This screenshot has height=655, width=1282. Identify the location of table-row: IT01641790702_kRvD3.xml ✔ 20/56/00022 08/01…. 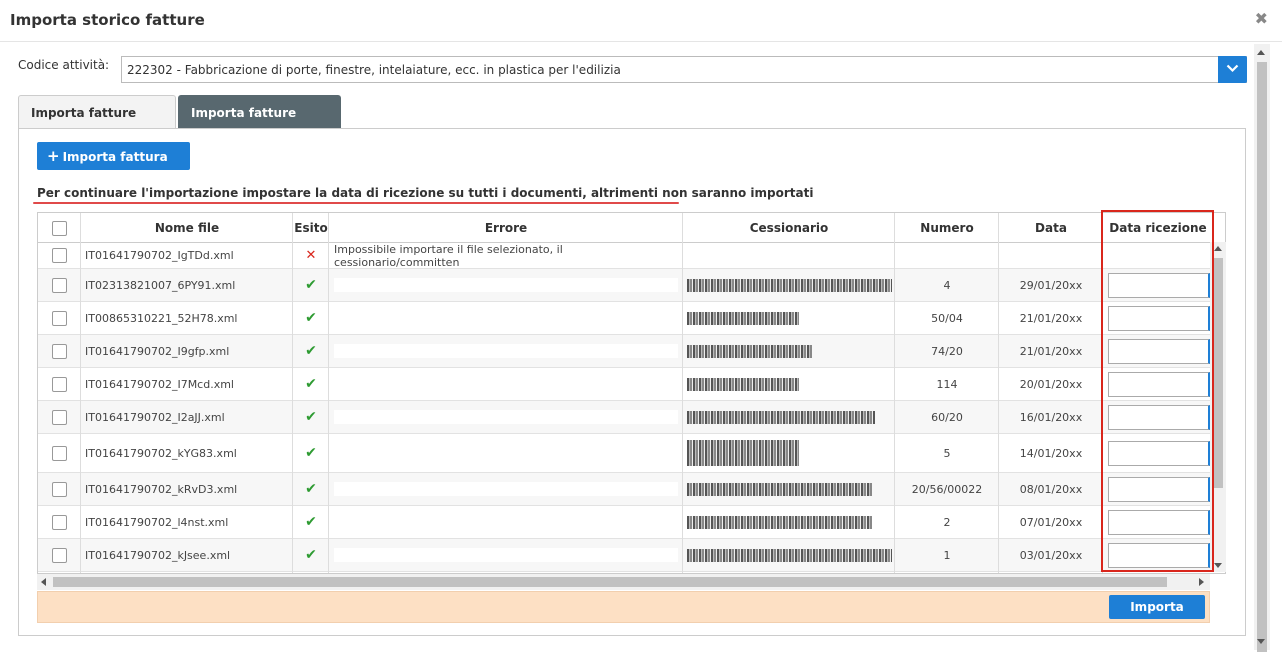
(631, 489).